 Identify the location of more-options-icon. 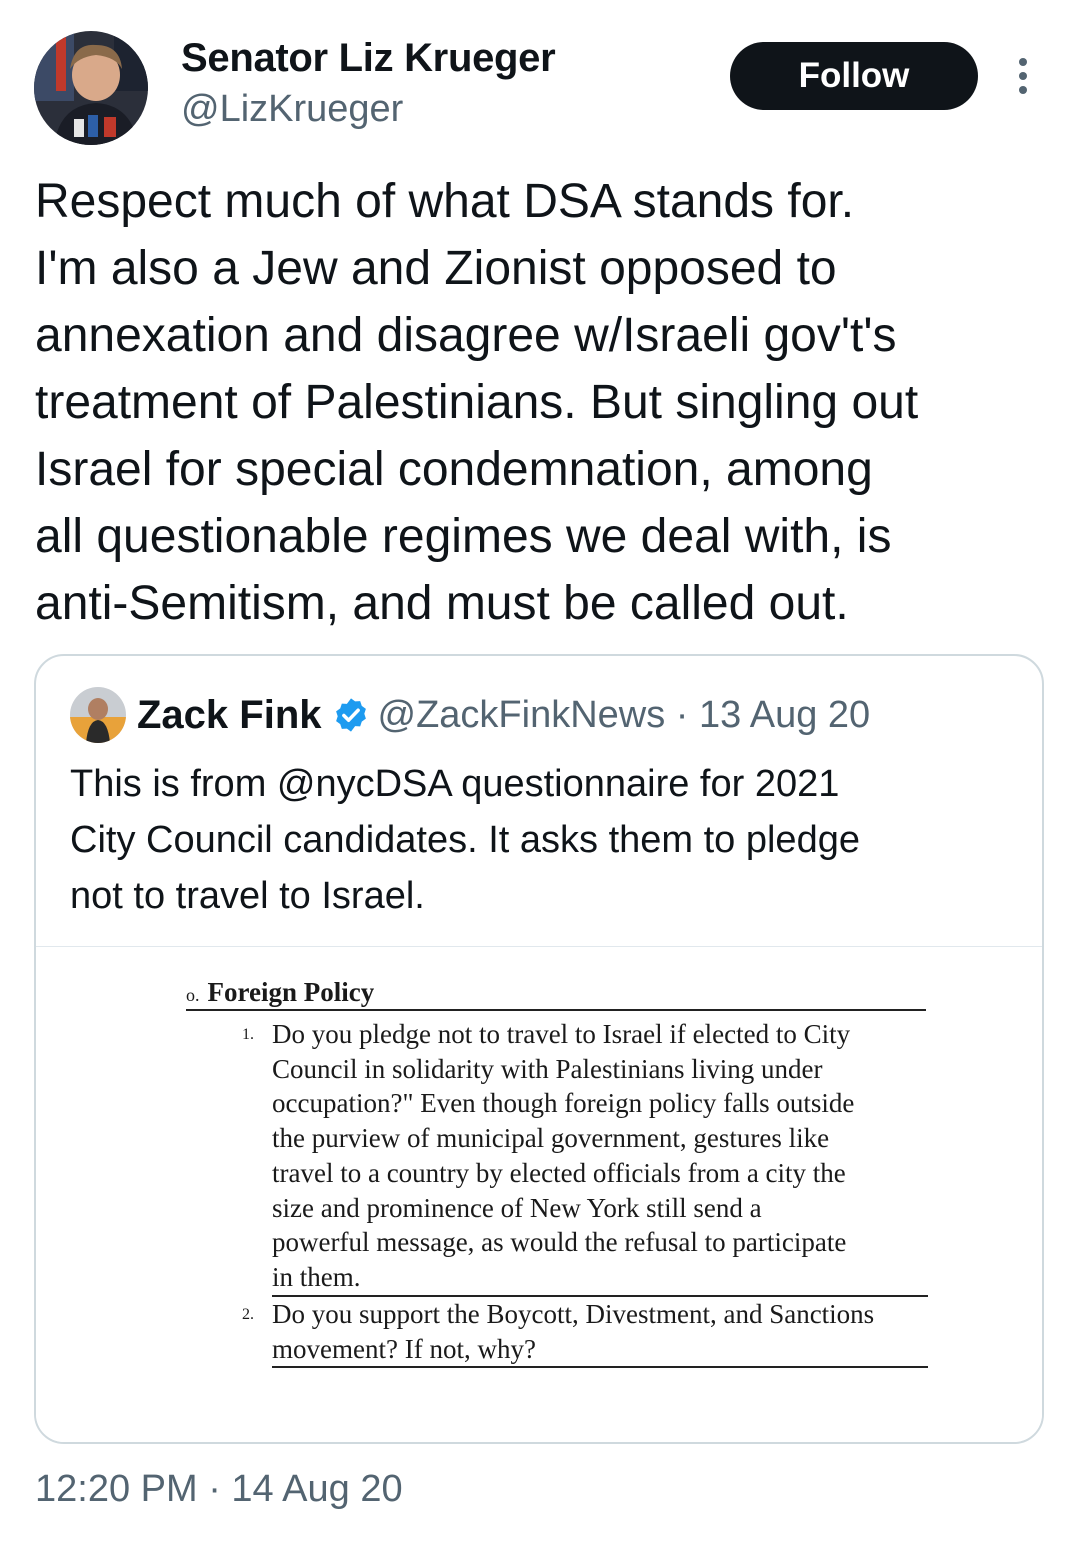
(1023, 76).